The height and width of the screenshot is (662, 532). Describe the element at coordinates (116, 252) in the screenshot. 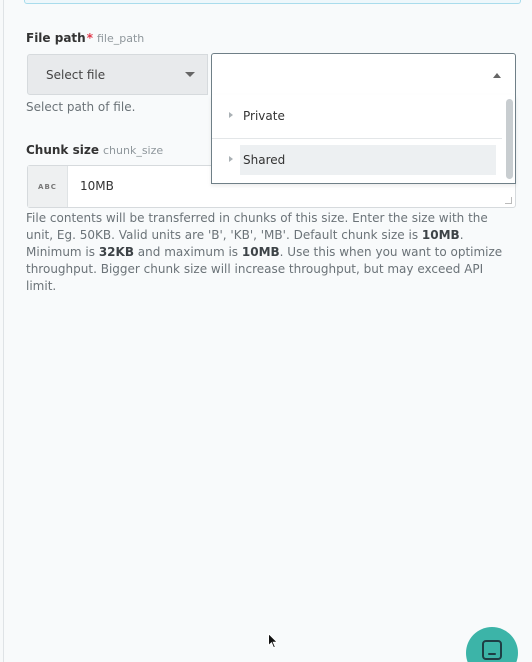

I see `hint-bold: 32KB` at that location.